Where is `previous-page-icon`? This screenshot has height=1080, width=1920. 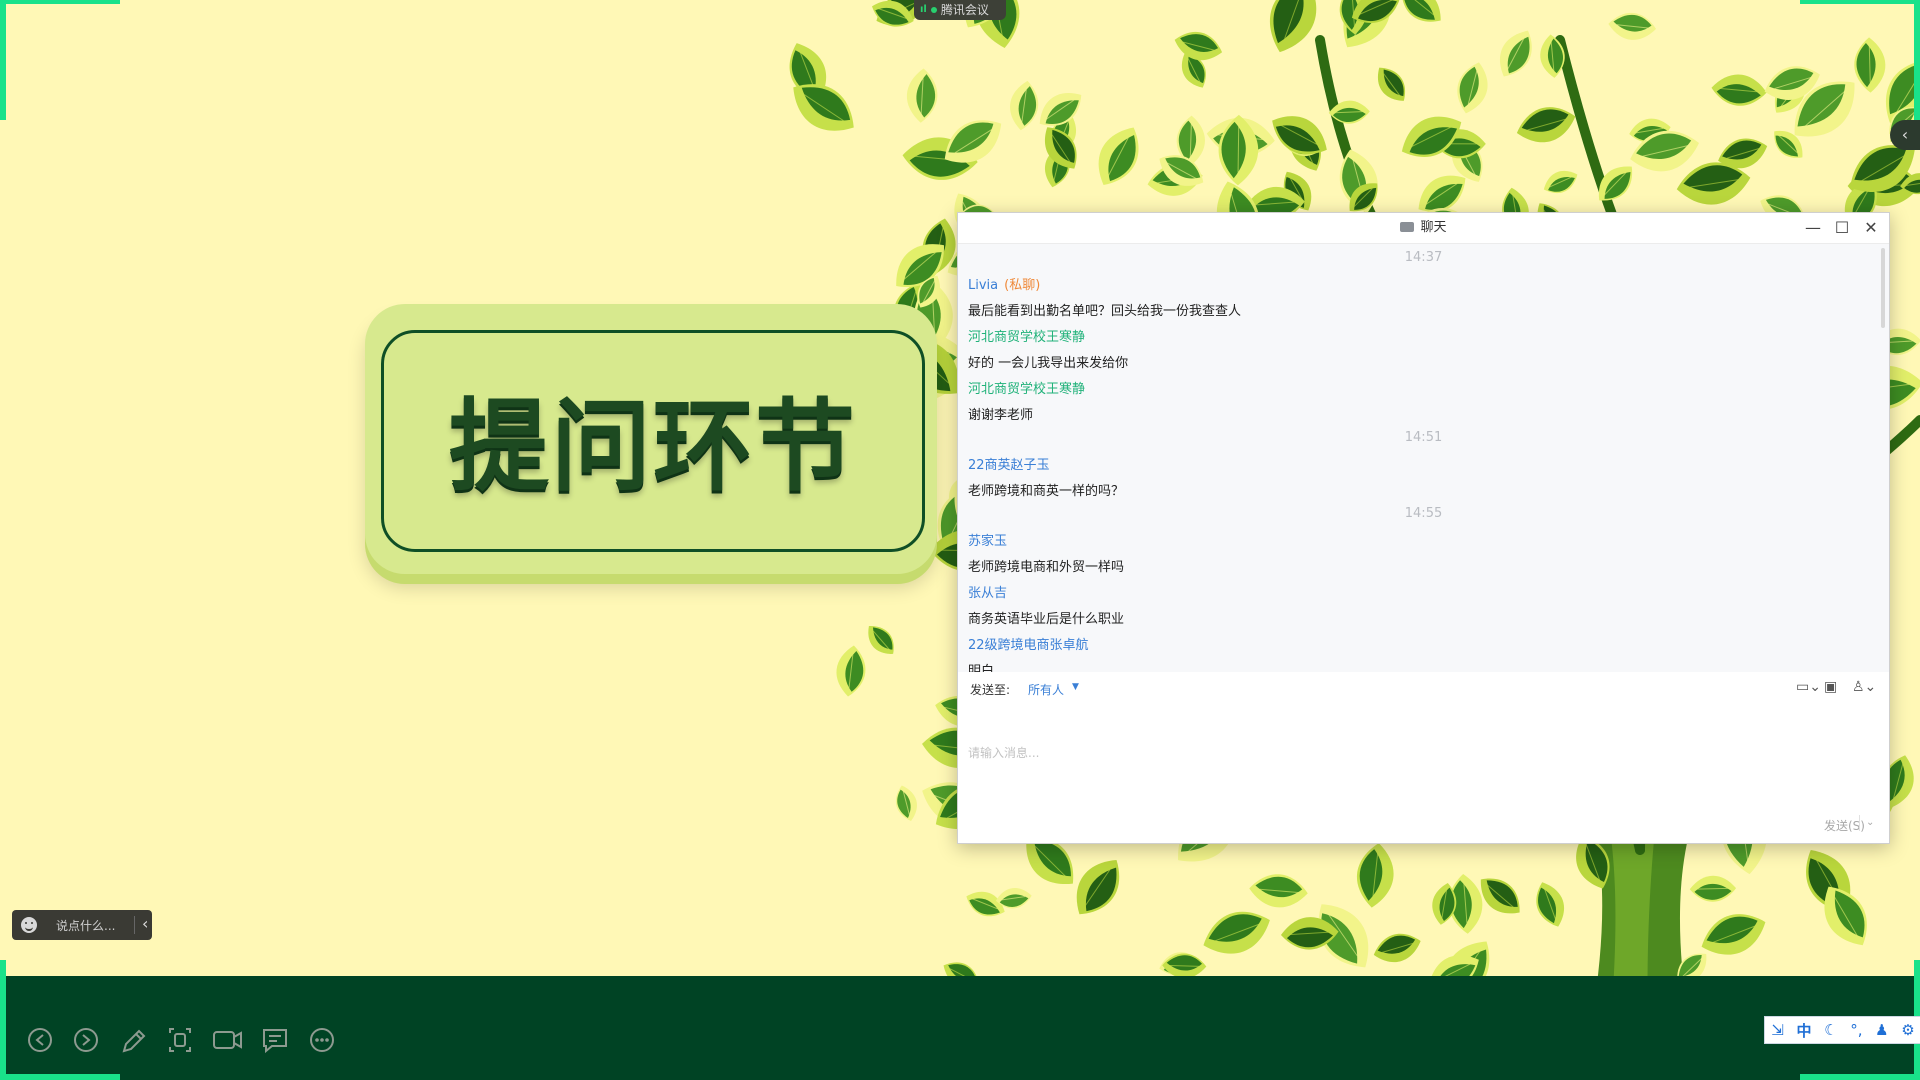
previous-page-icon is located at coordinates (40, 1040).